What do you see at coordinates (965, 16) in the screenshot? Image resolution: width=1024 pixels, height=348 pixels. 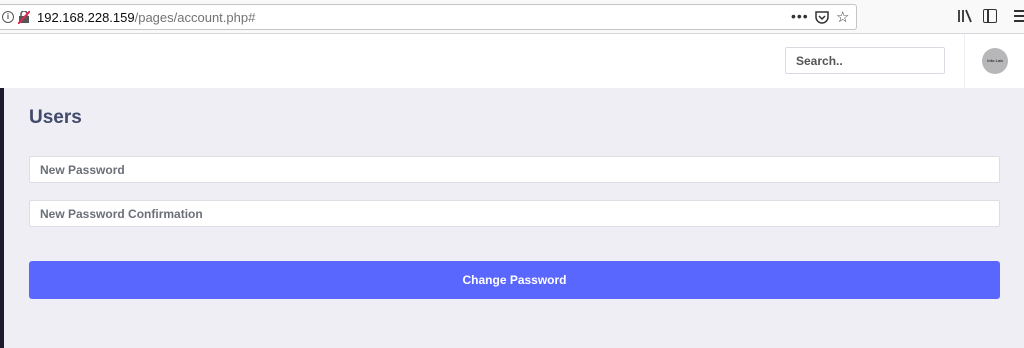 I see `library-icon` at bounding box center [965, 16].